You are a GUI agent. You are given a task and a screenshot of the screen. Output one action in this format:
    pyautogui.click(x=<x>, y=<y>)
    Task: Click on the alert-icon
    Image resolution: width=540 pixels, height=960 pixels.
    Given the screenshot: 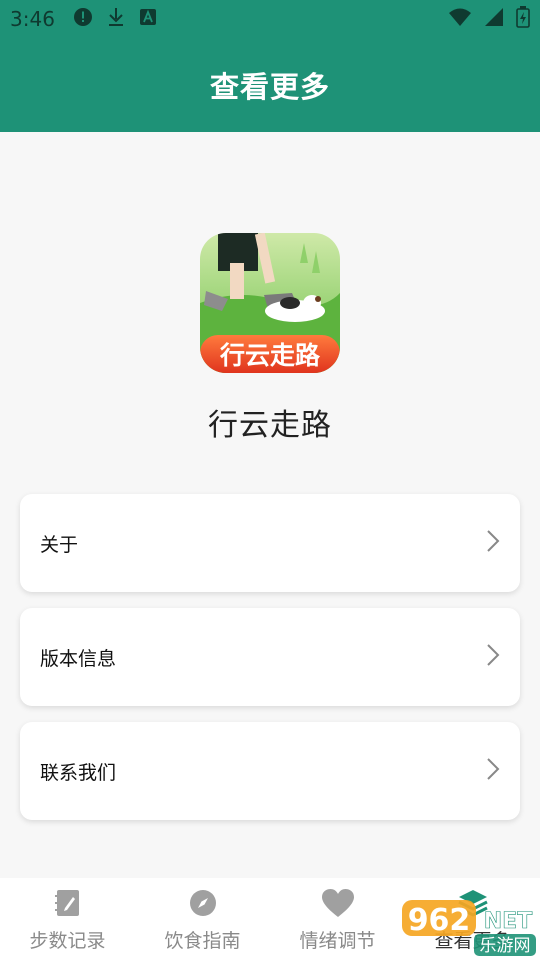 What is the action you would take?
    pyautogui.click(x=83, y=19)
    